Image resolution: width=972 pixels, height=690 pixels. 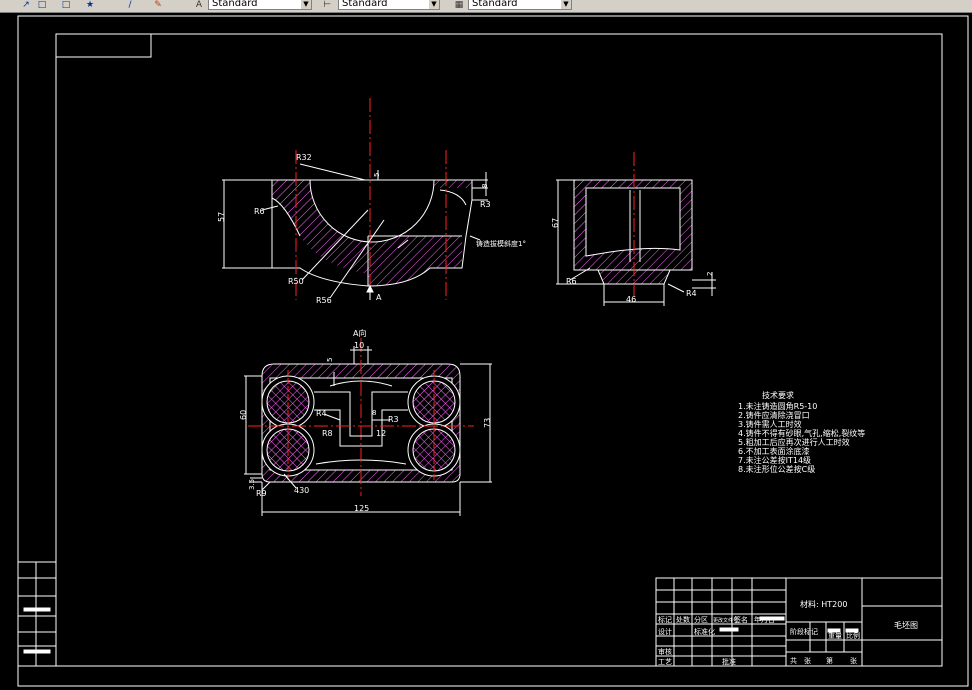 What do you see at coordinates (374, 413) in the screenshot?
I see `dim-8-a: 8` at bounding box center [374, 413].